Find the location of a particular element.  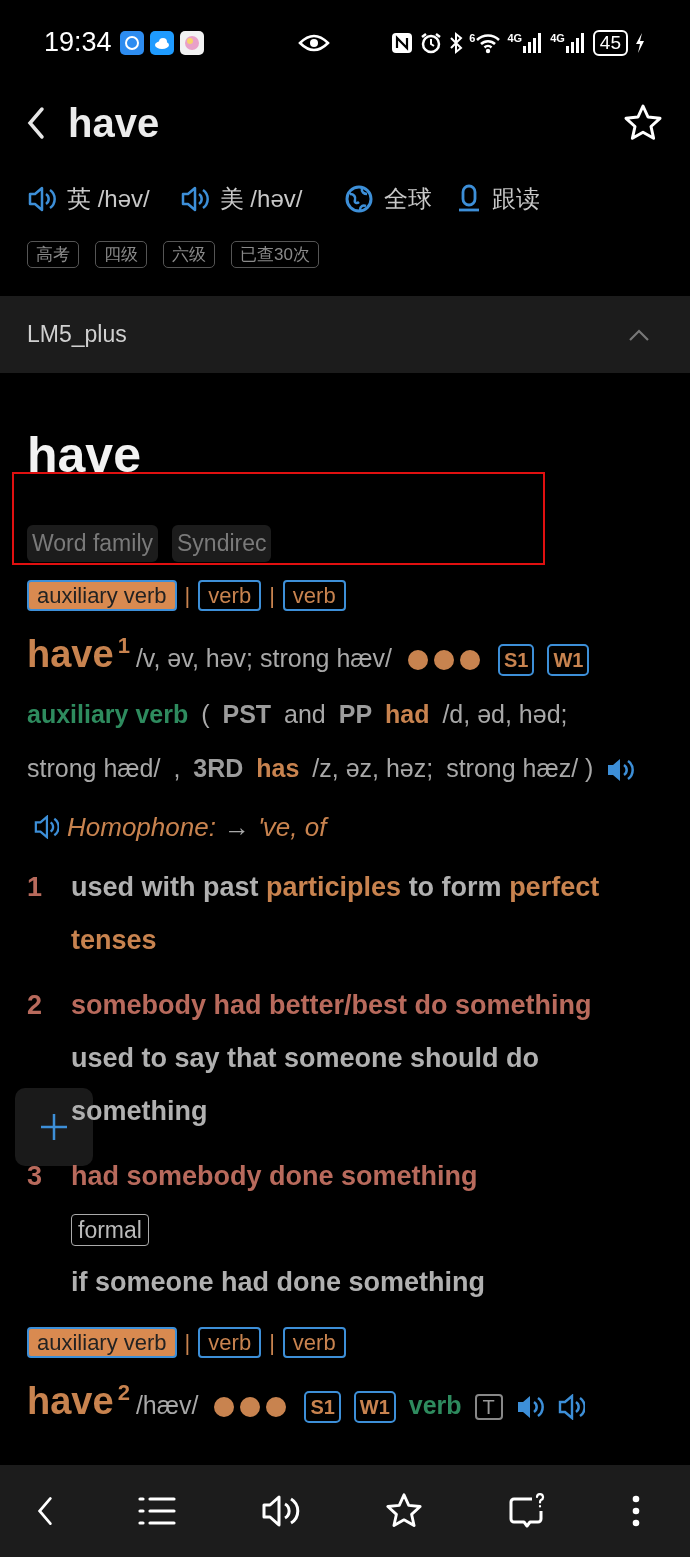

bluetooth-icon is located at coordinates (456, 42).